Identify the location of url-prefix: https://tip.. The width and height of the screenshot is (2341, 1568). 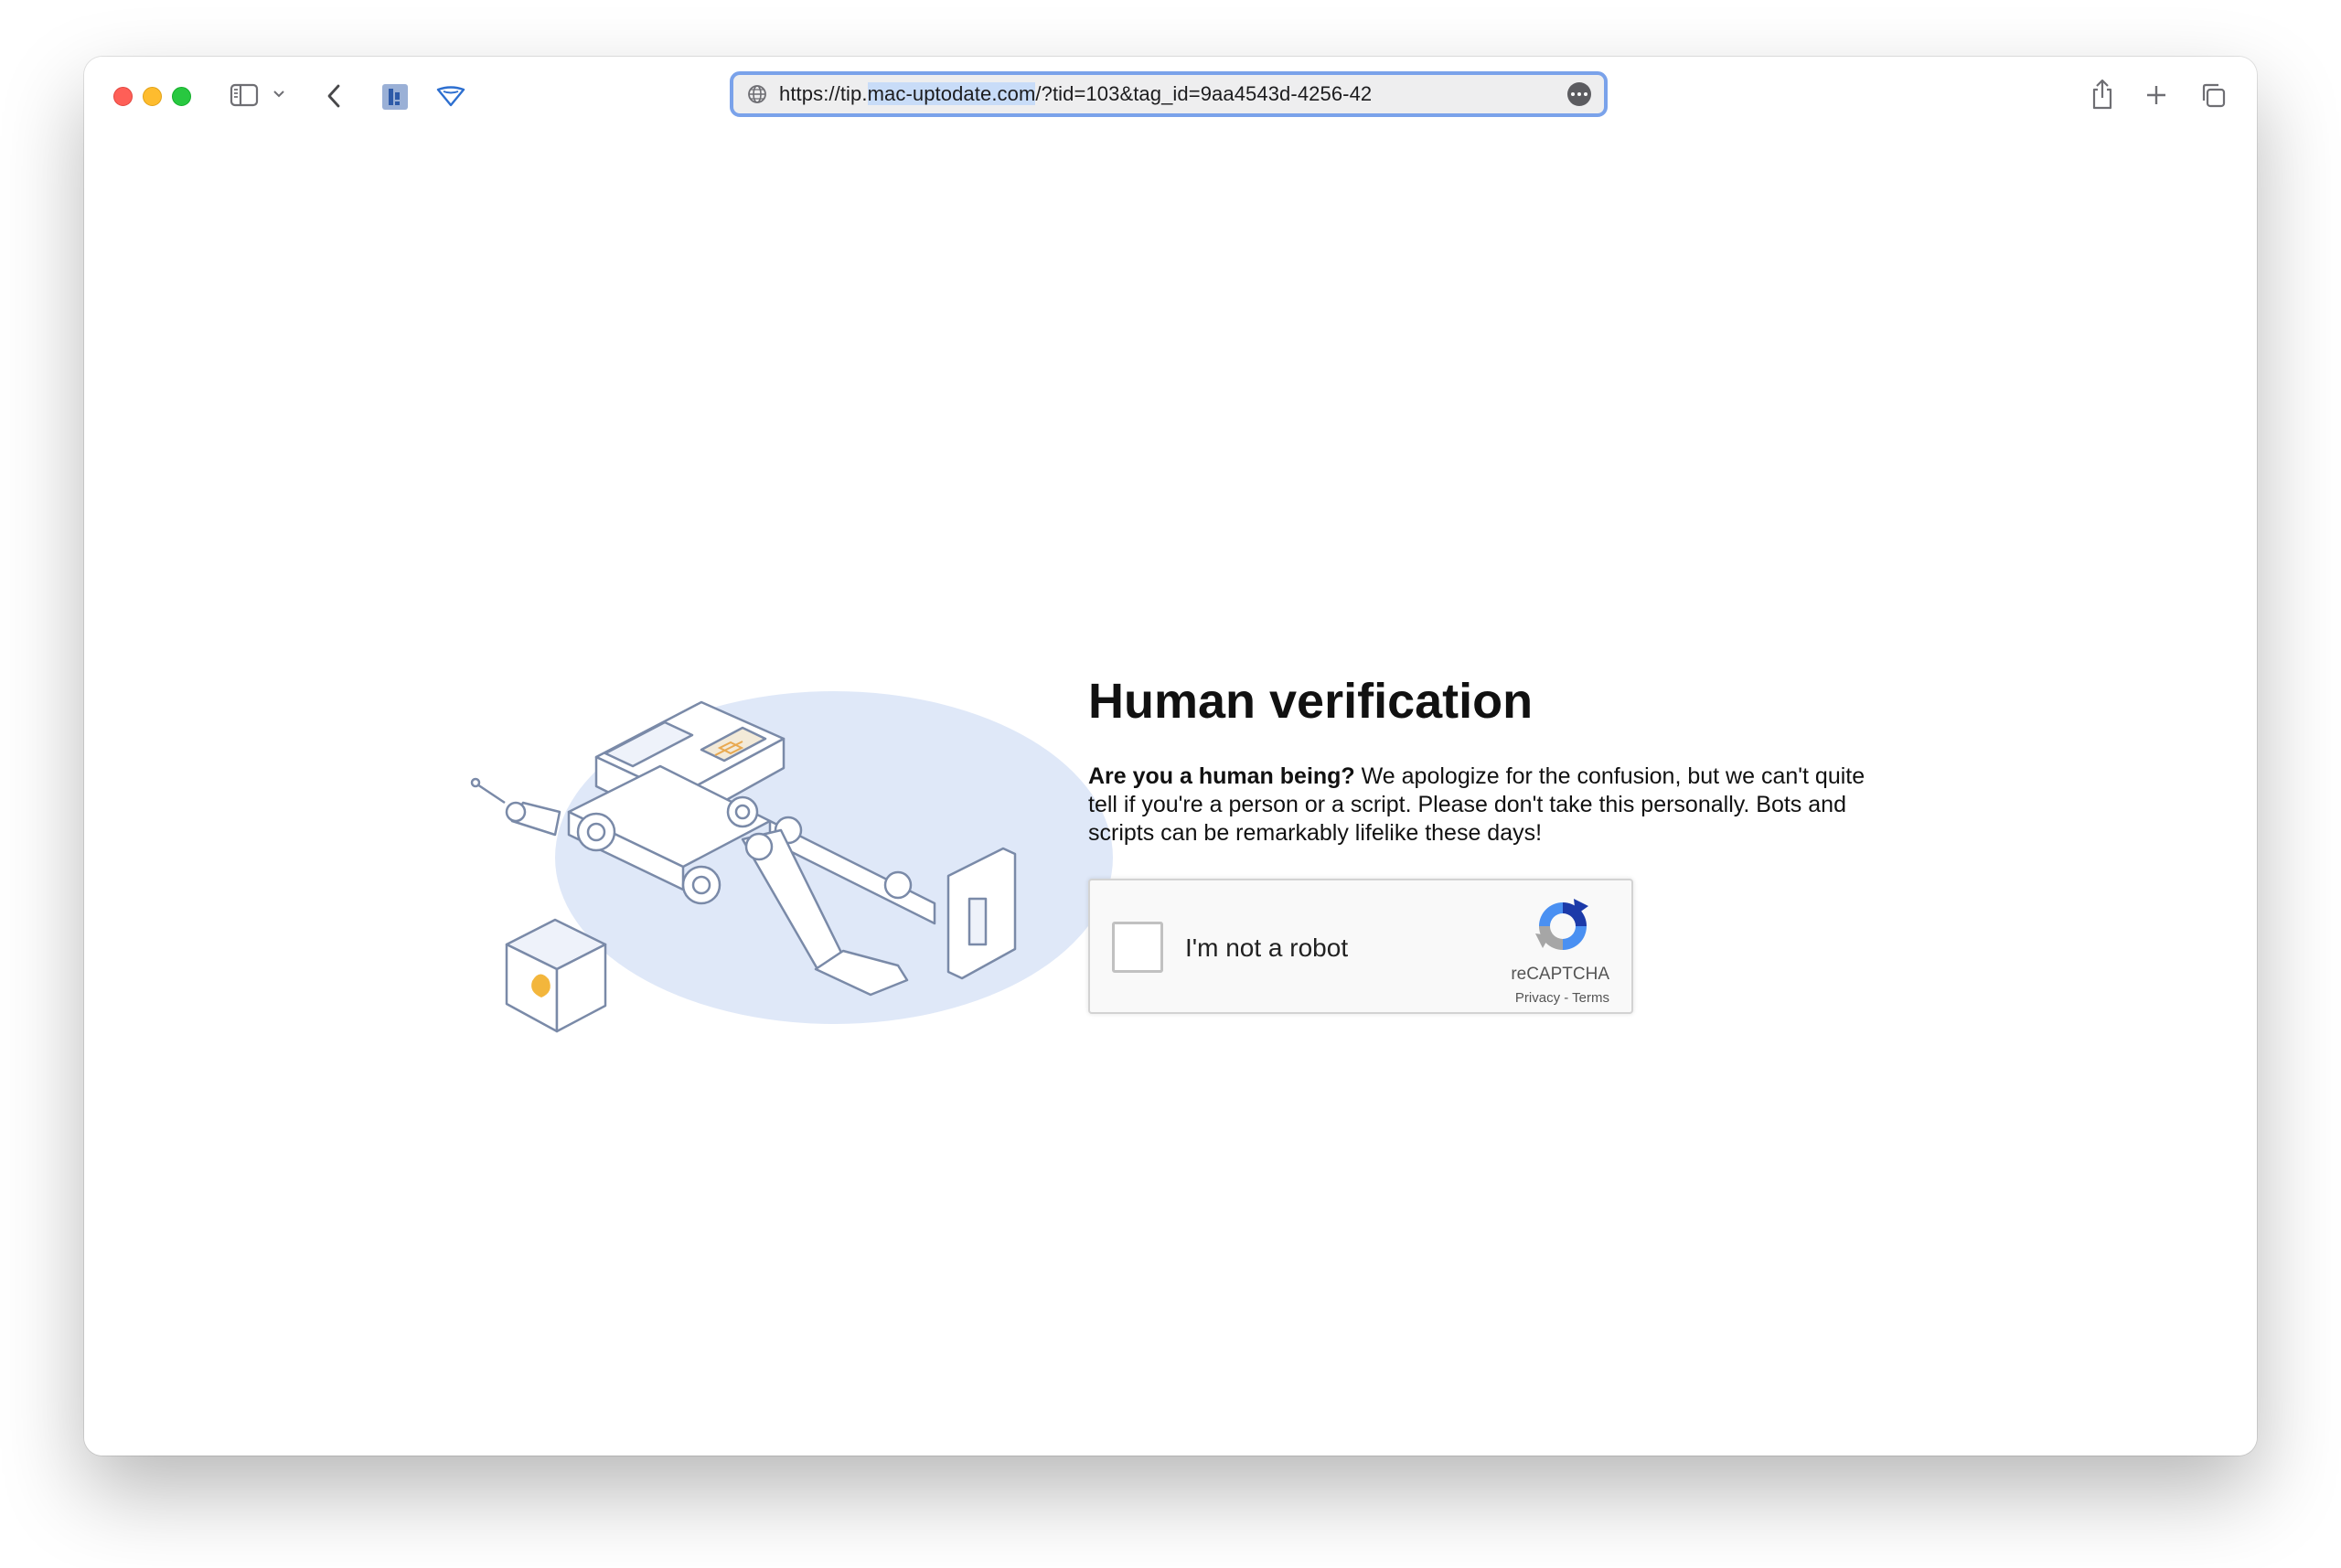
(824, 93).